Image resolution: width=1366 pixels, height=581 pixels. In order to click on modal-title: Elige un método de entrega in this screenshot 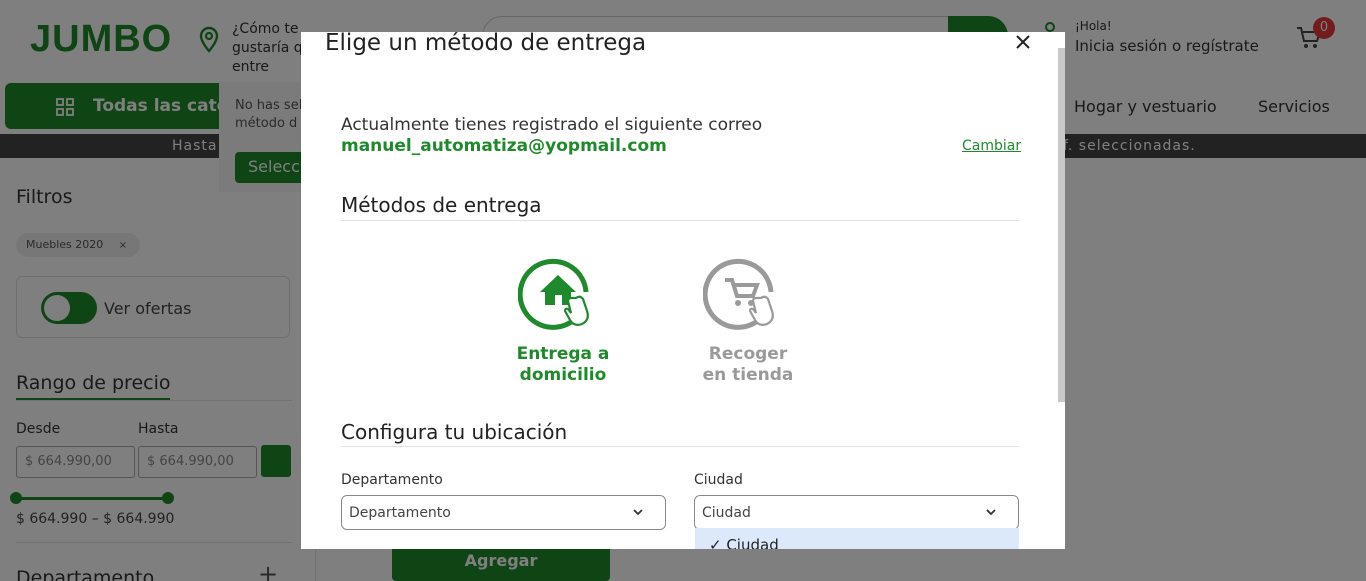, I will do `click(486, 44)`.